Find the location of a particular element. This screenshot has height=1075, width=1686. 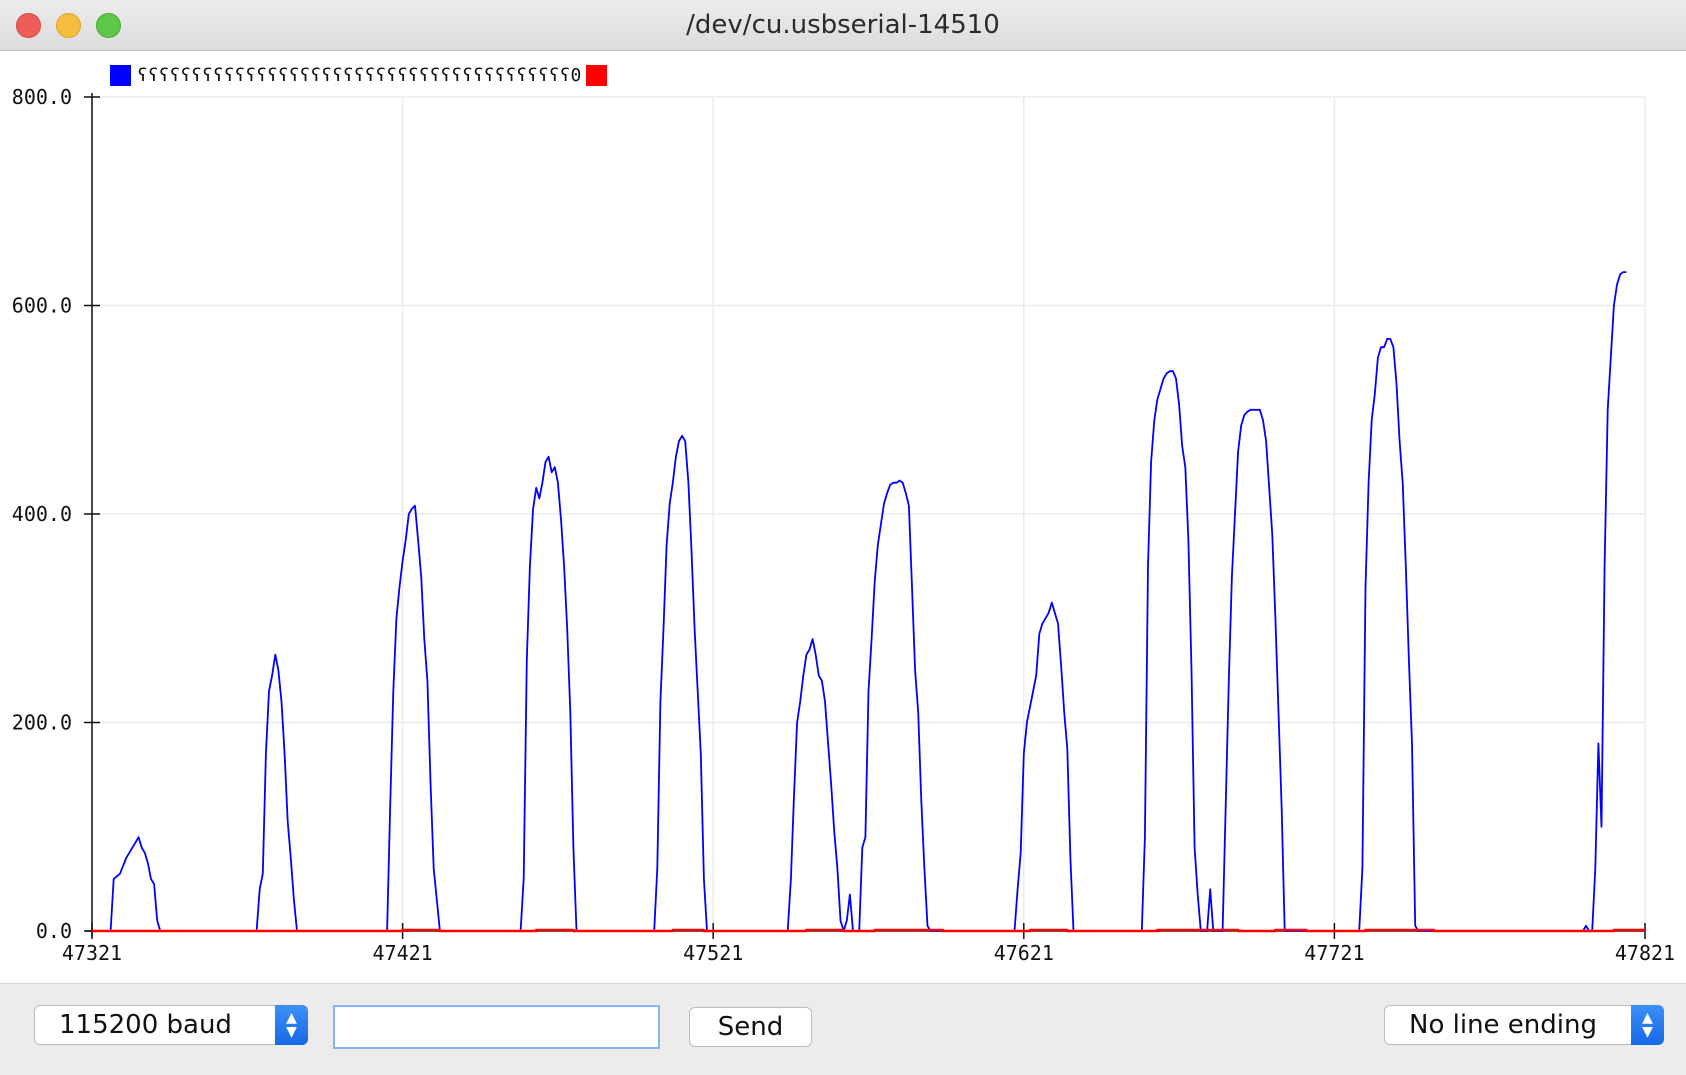

line-ending-value: No line ending is located at coordinates (1503, 1025).